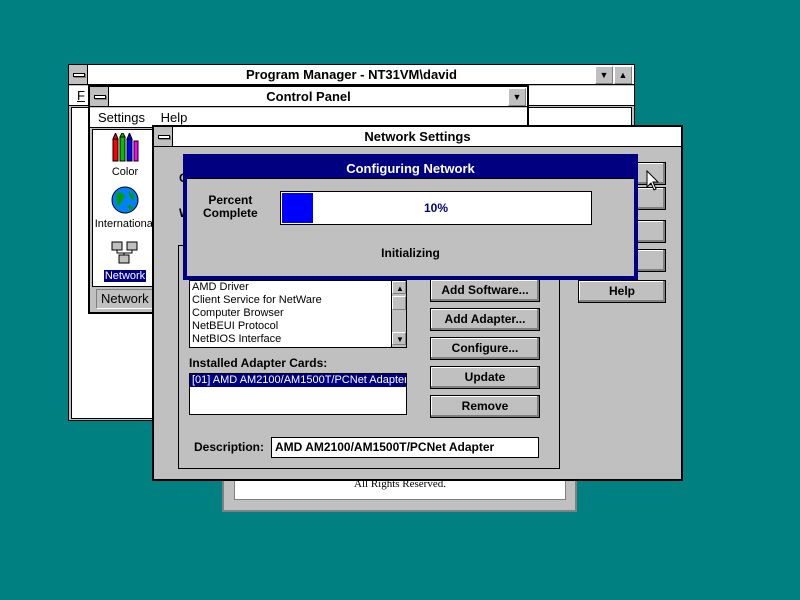 The image size is (800, 600). I want to click on list-item: AMD Driver, so click(298, 287).